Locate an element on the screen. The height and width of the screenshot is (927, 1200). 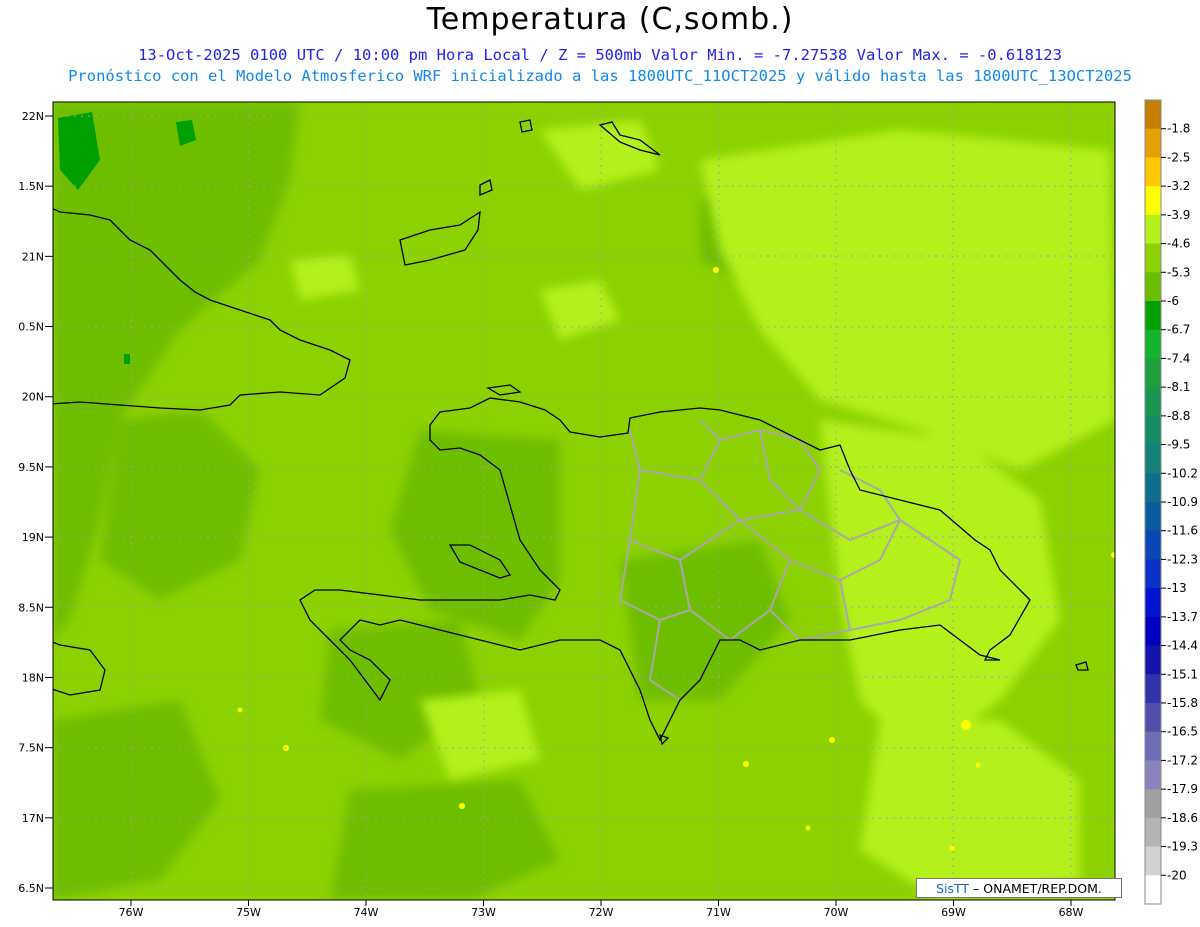
longitude-label: 69W is located at coordinates (953, 912).